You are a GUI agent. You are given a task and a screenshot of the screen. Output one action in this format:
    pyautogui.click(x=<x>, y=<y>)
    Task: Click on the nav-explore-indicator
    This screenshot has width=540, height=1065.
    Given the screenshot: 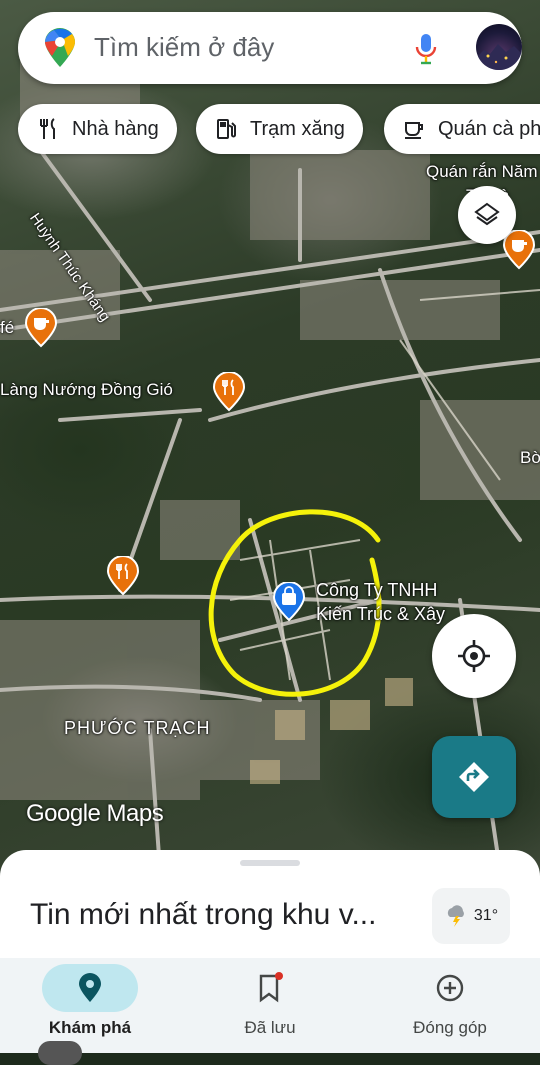 What is the action you would take?
    pyautogui.click(x=90, y=988)
    